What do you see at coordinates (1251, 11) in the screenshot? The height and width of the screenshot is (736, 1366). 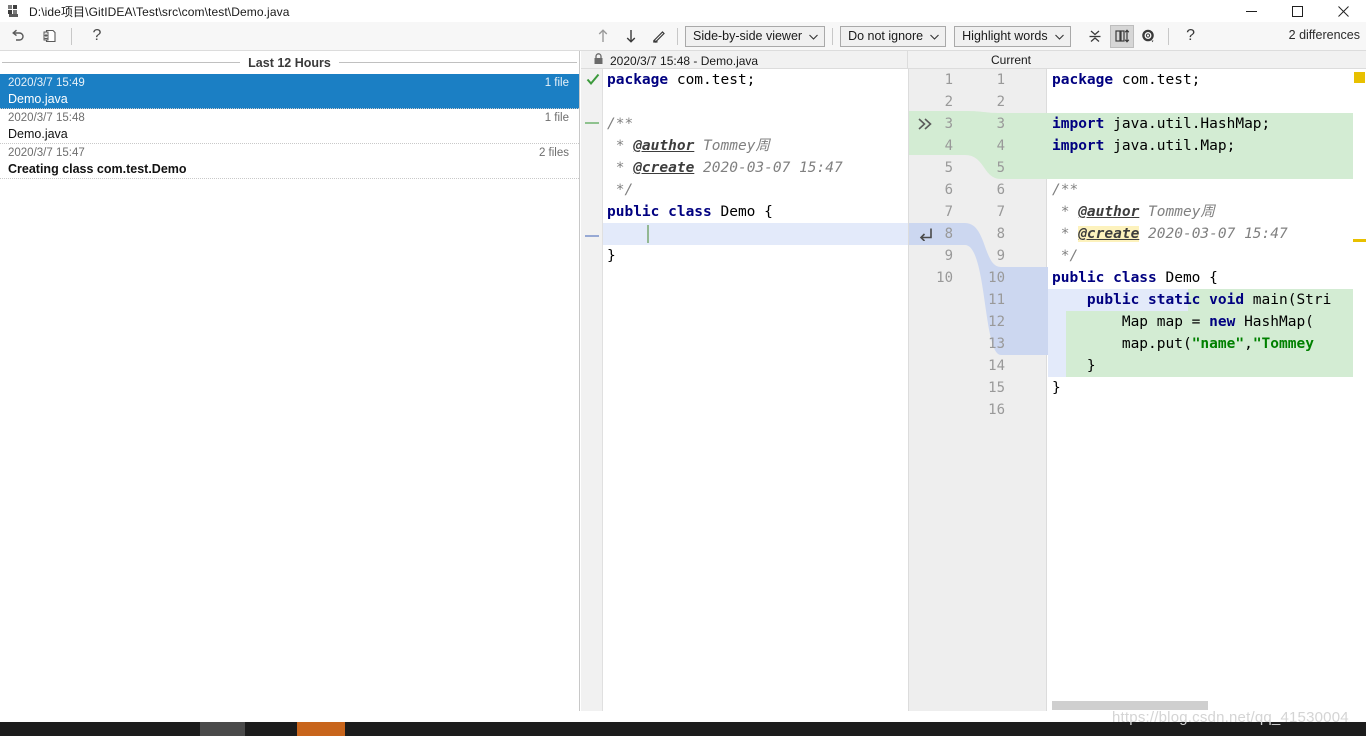 I see `minimize-icon` at bounding box center [1251, 11].